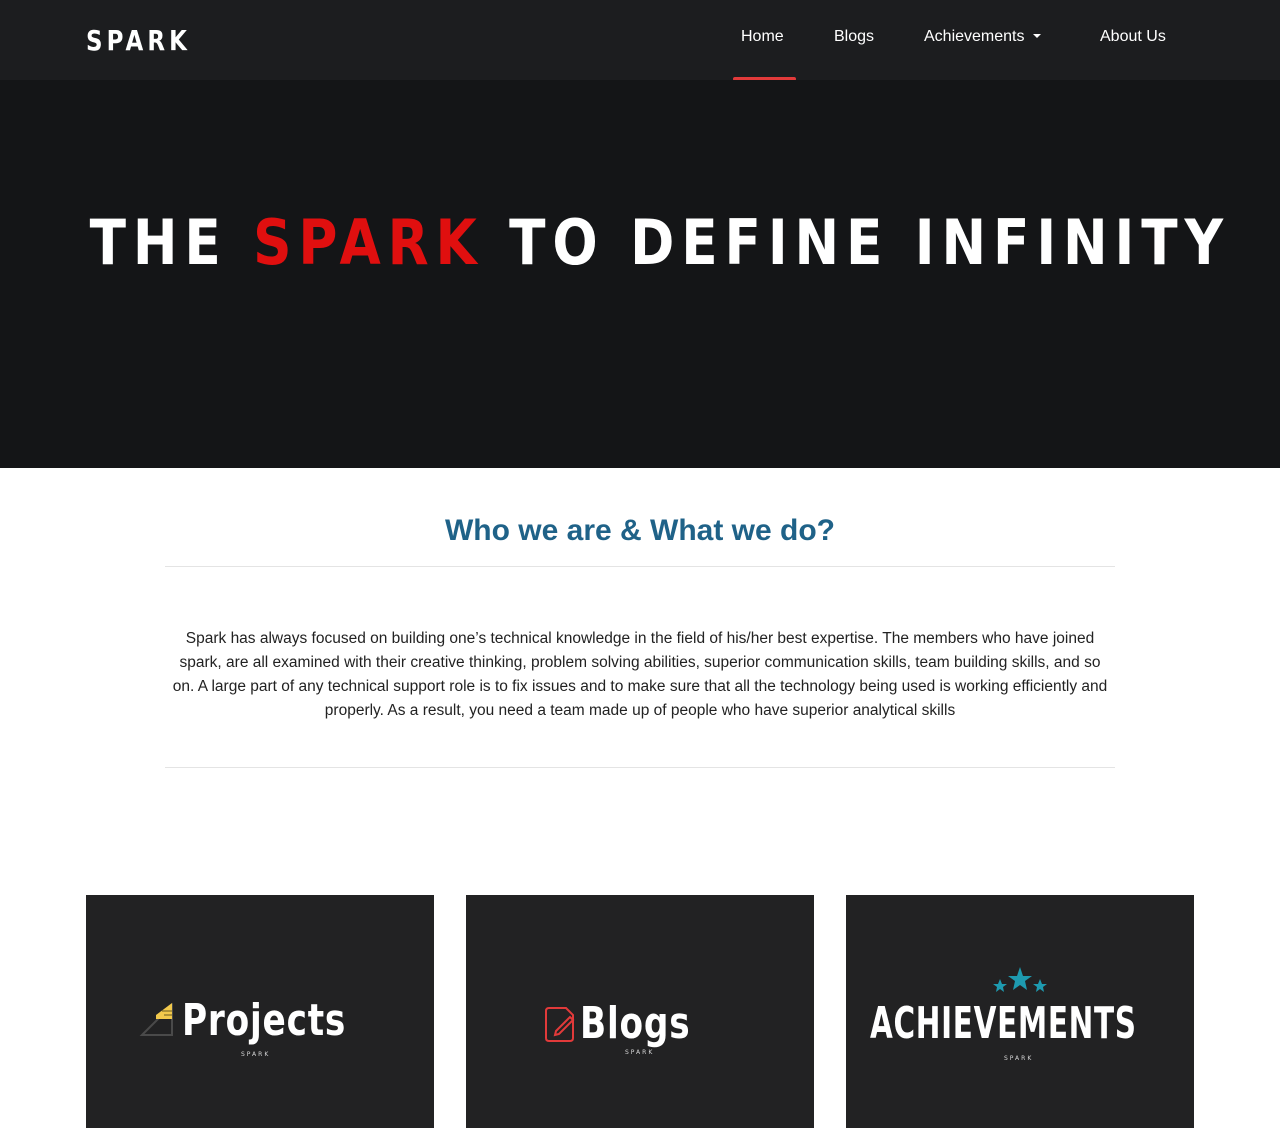  I want to click on caret-down-icon, so click(1036, 36).